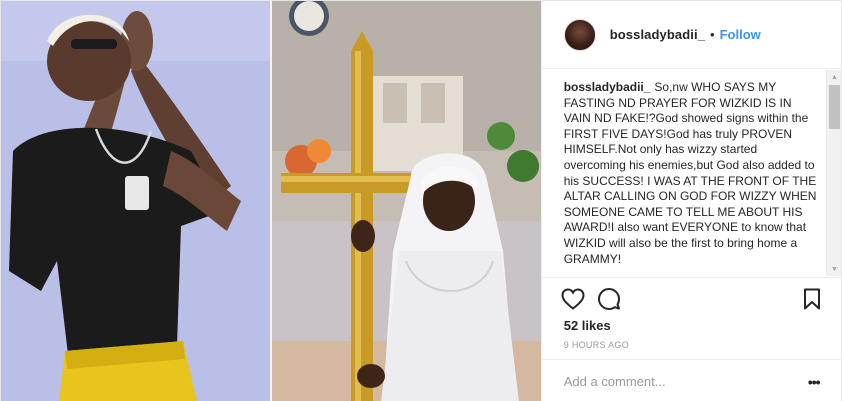 The width and height of the screenshot is (842, 401). What do you see at coordinates (596, 345) in the screenshot?
I see `post-timestamp: 9 HOURS AGO` at bounding box center [596, 345].